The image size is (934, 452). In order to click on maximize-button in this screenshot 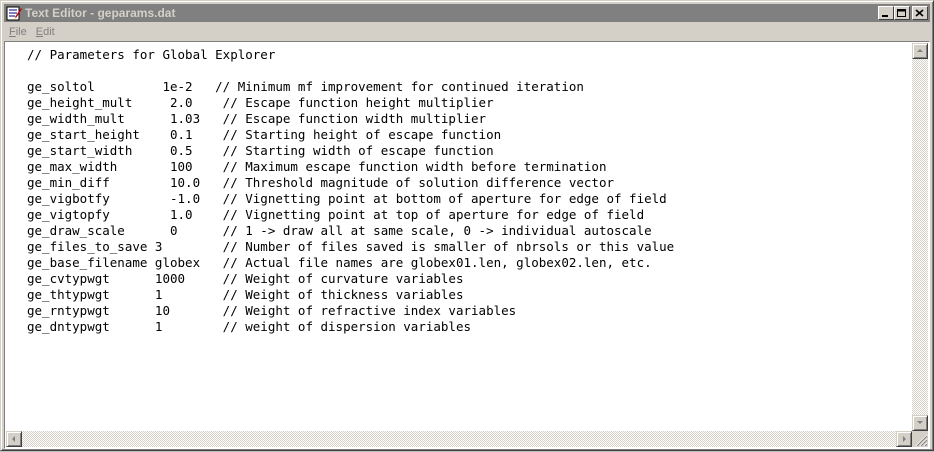, I will do `click(902, 13)`.